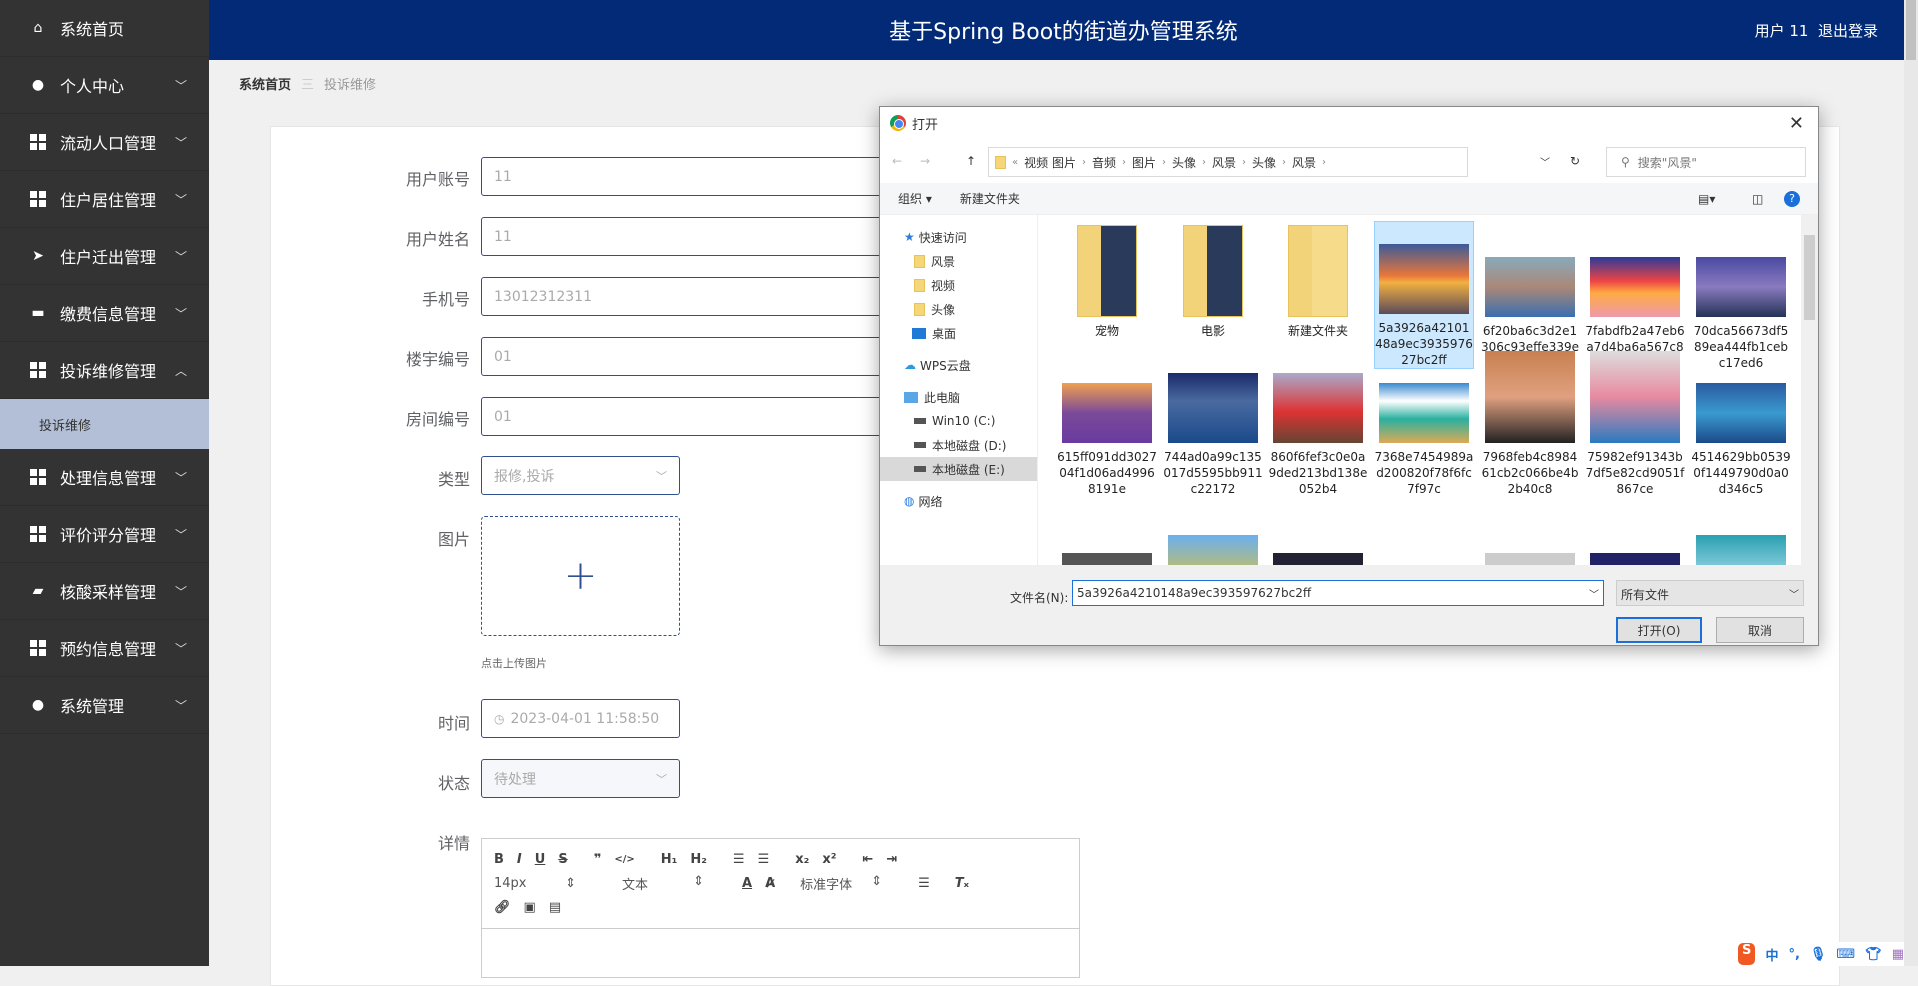 The width and height of the screenshot is (1918, 986). Describe the element at coordinates (1706, 199) in the screenshot. I see `view-icon: ▤▾` at that location.